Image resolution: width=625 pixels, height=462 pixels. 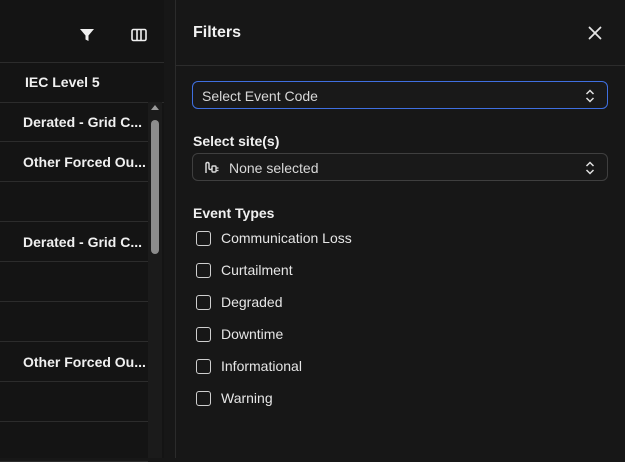 I want to click on close-icon, so click(x=595, y=33).